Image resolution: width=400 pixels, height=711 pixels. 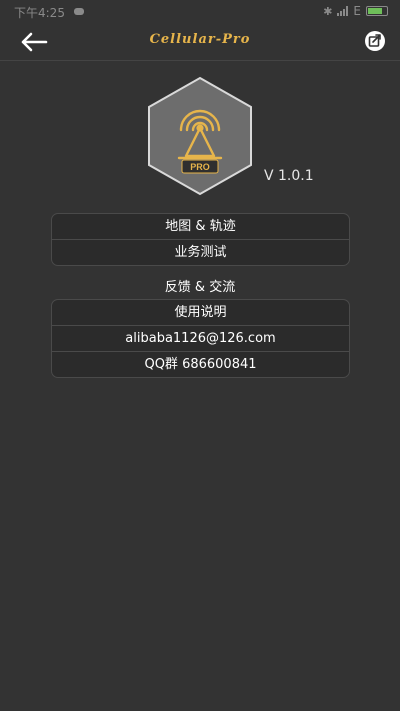 I want to click on network-type: E, so click(x=357, y=11).